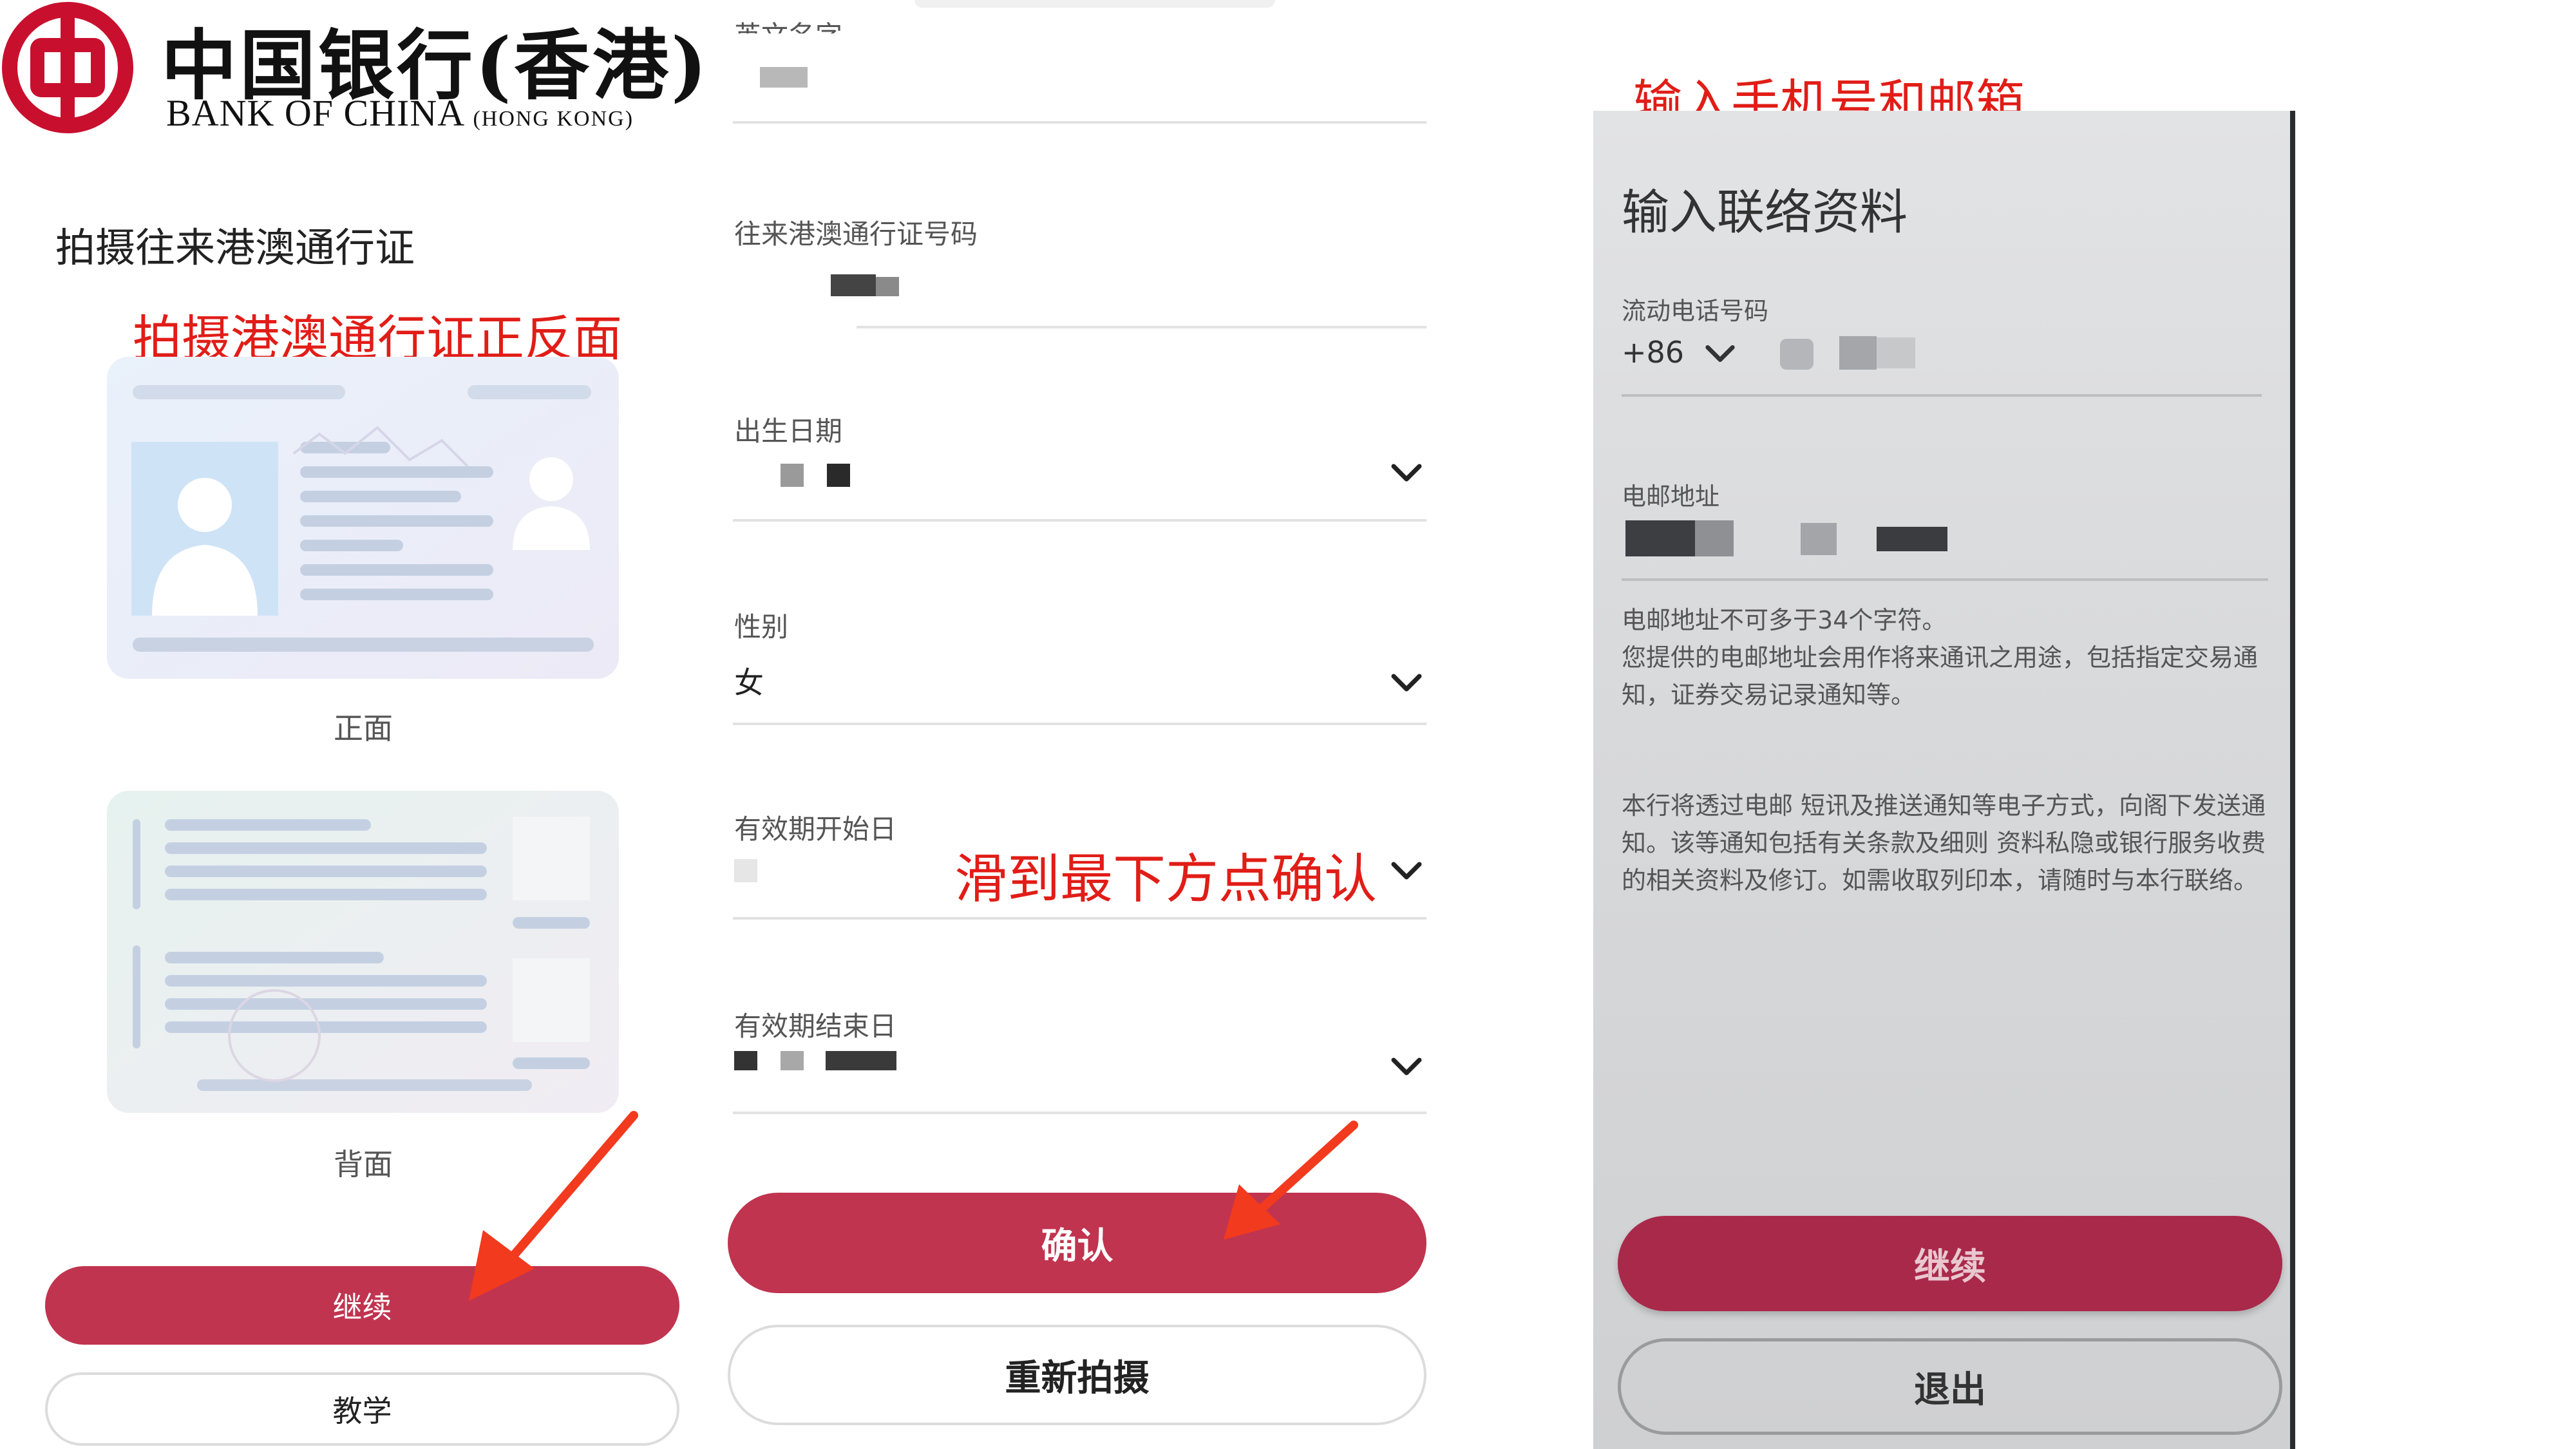 The image size is (2576, 1449). Describe the element at coordinates (815, 829) in the screenshot. I see `field-label-valid-from: 有效期开始日` at that location.